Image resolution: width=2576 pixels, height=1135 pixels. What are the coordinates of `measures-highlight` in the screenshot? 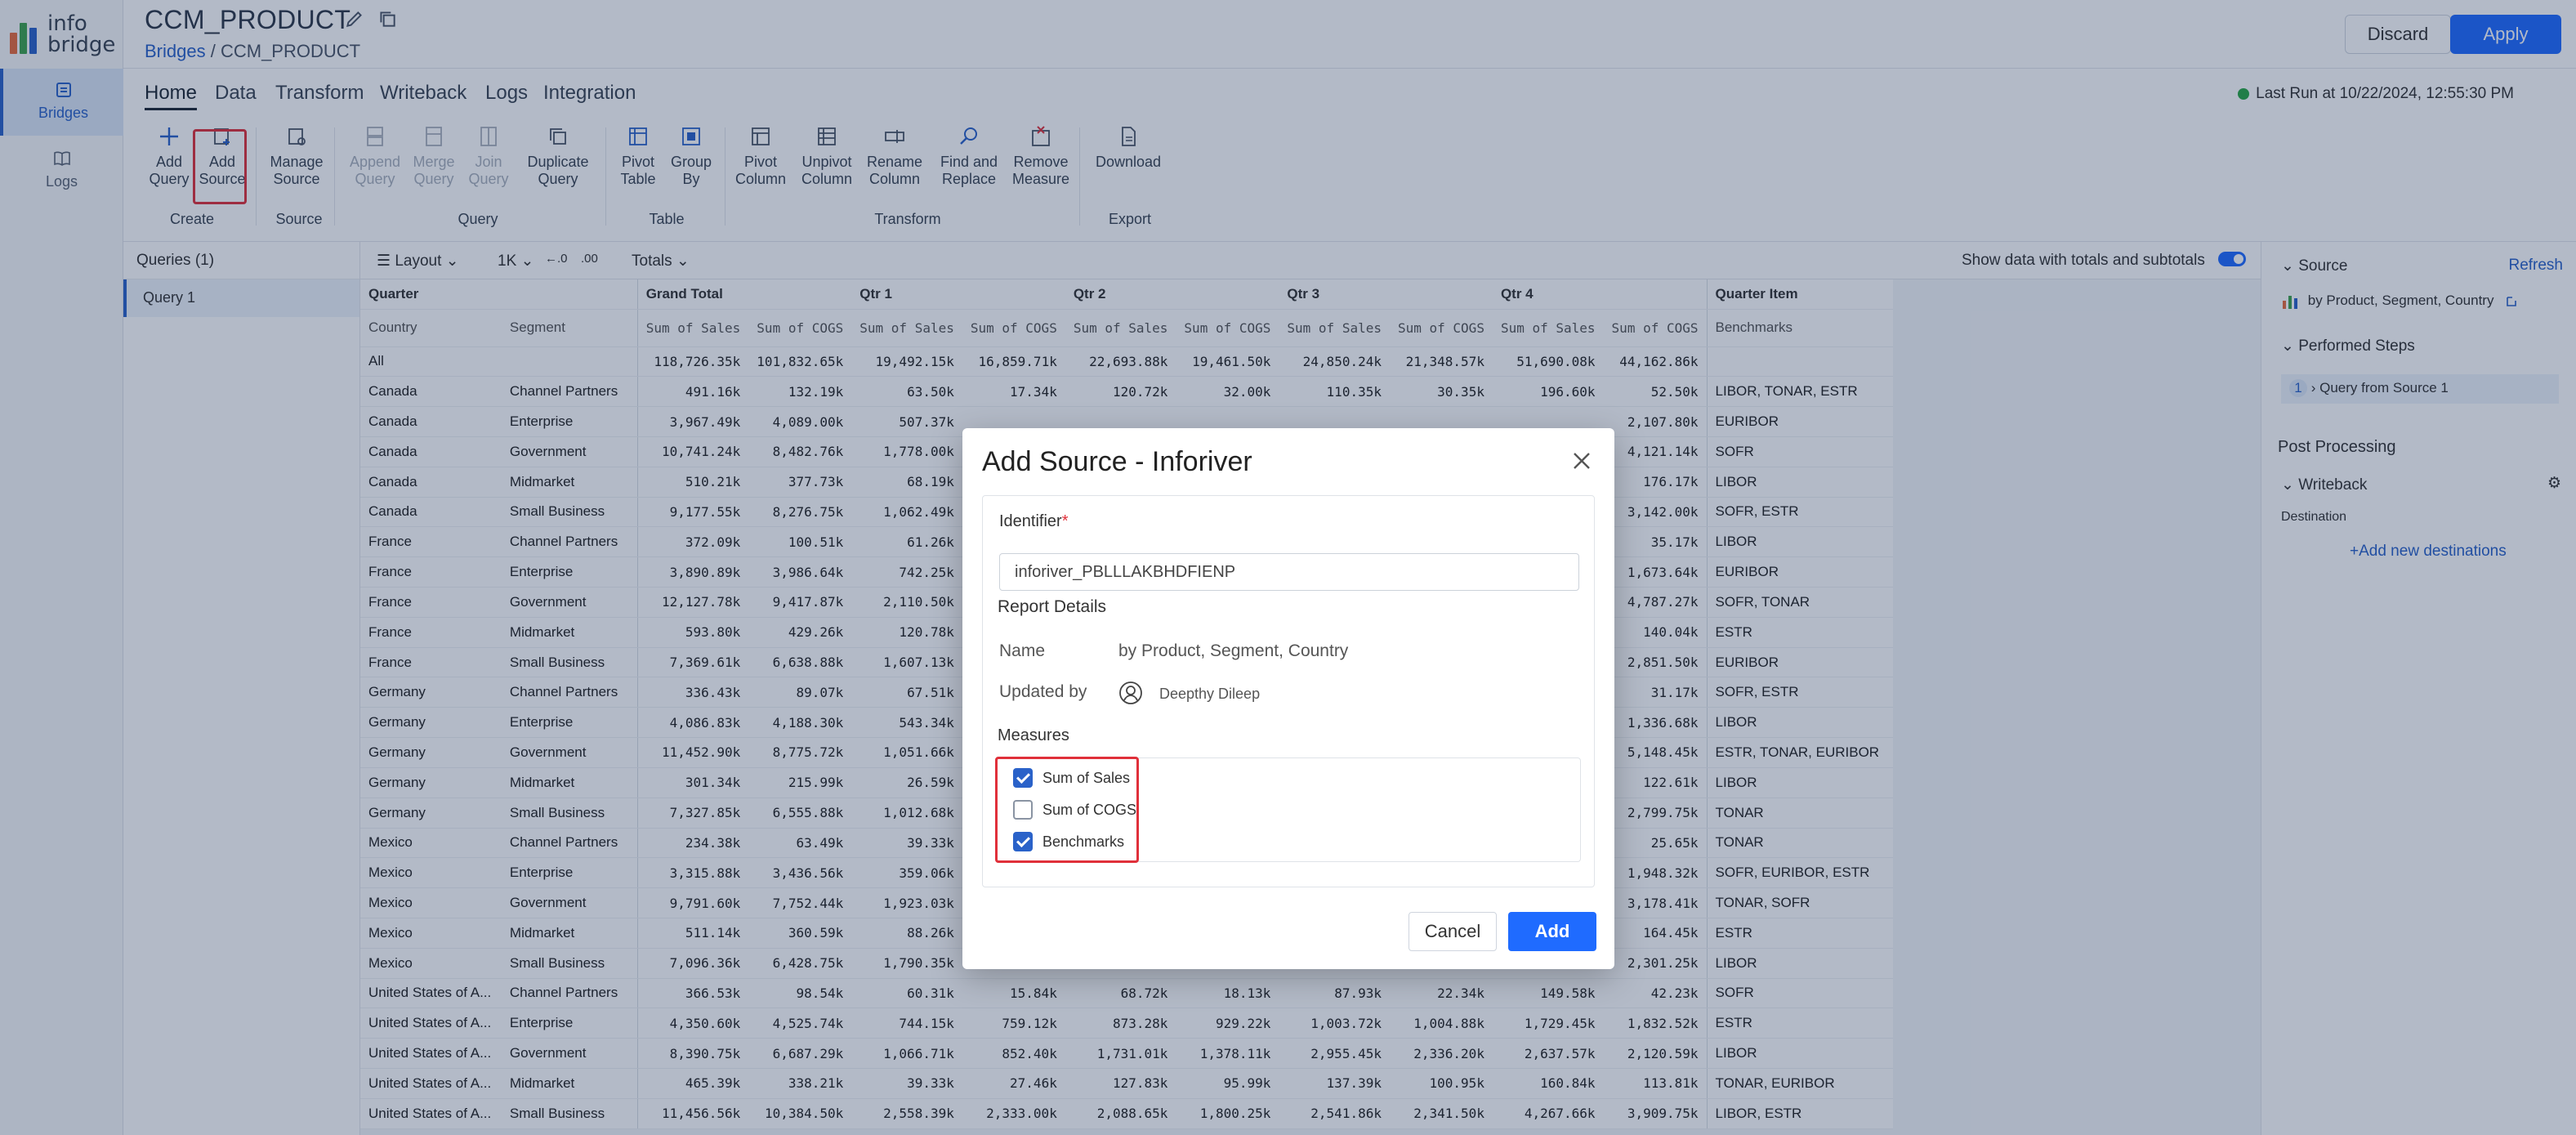 It's located at (1067, 810).